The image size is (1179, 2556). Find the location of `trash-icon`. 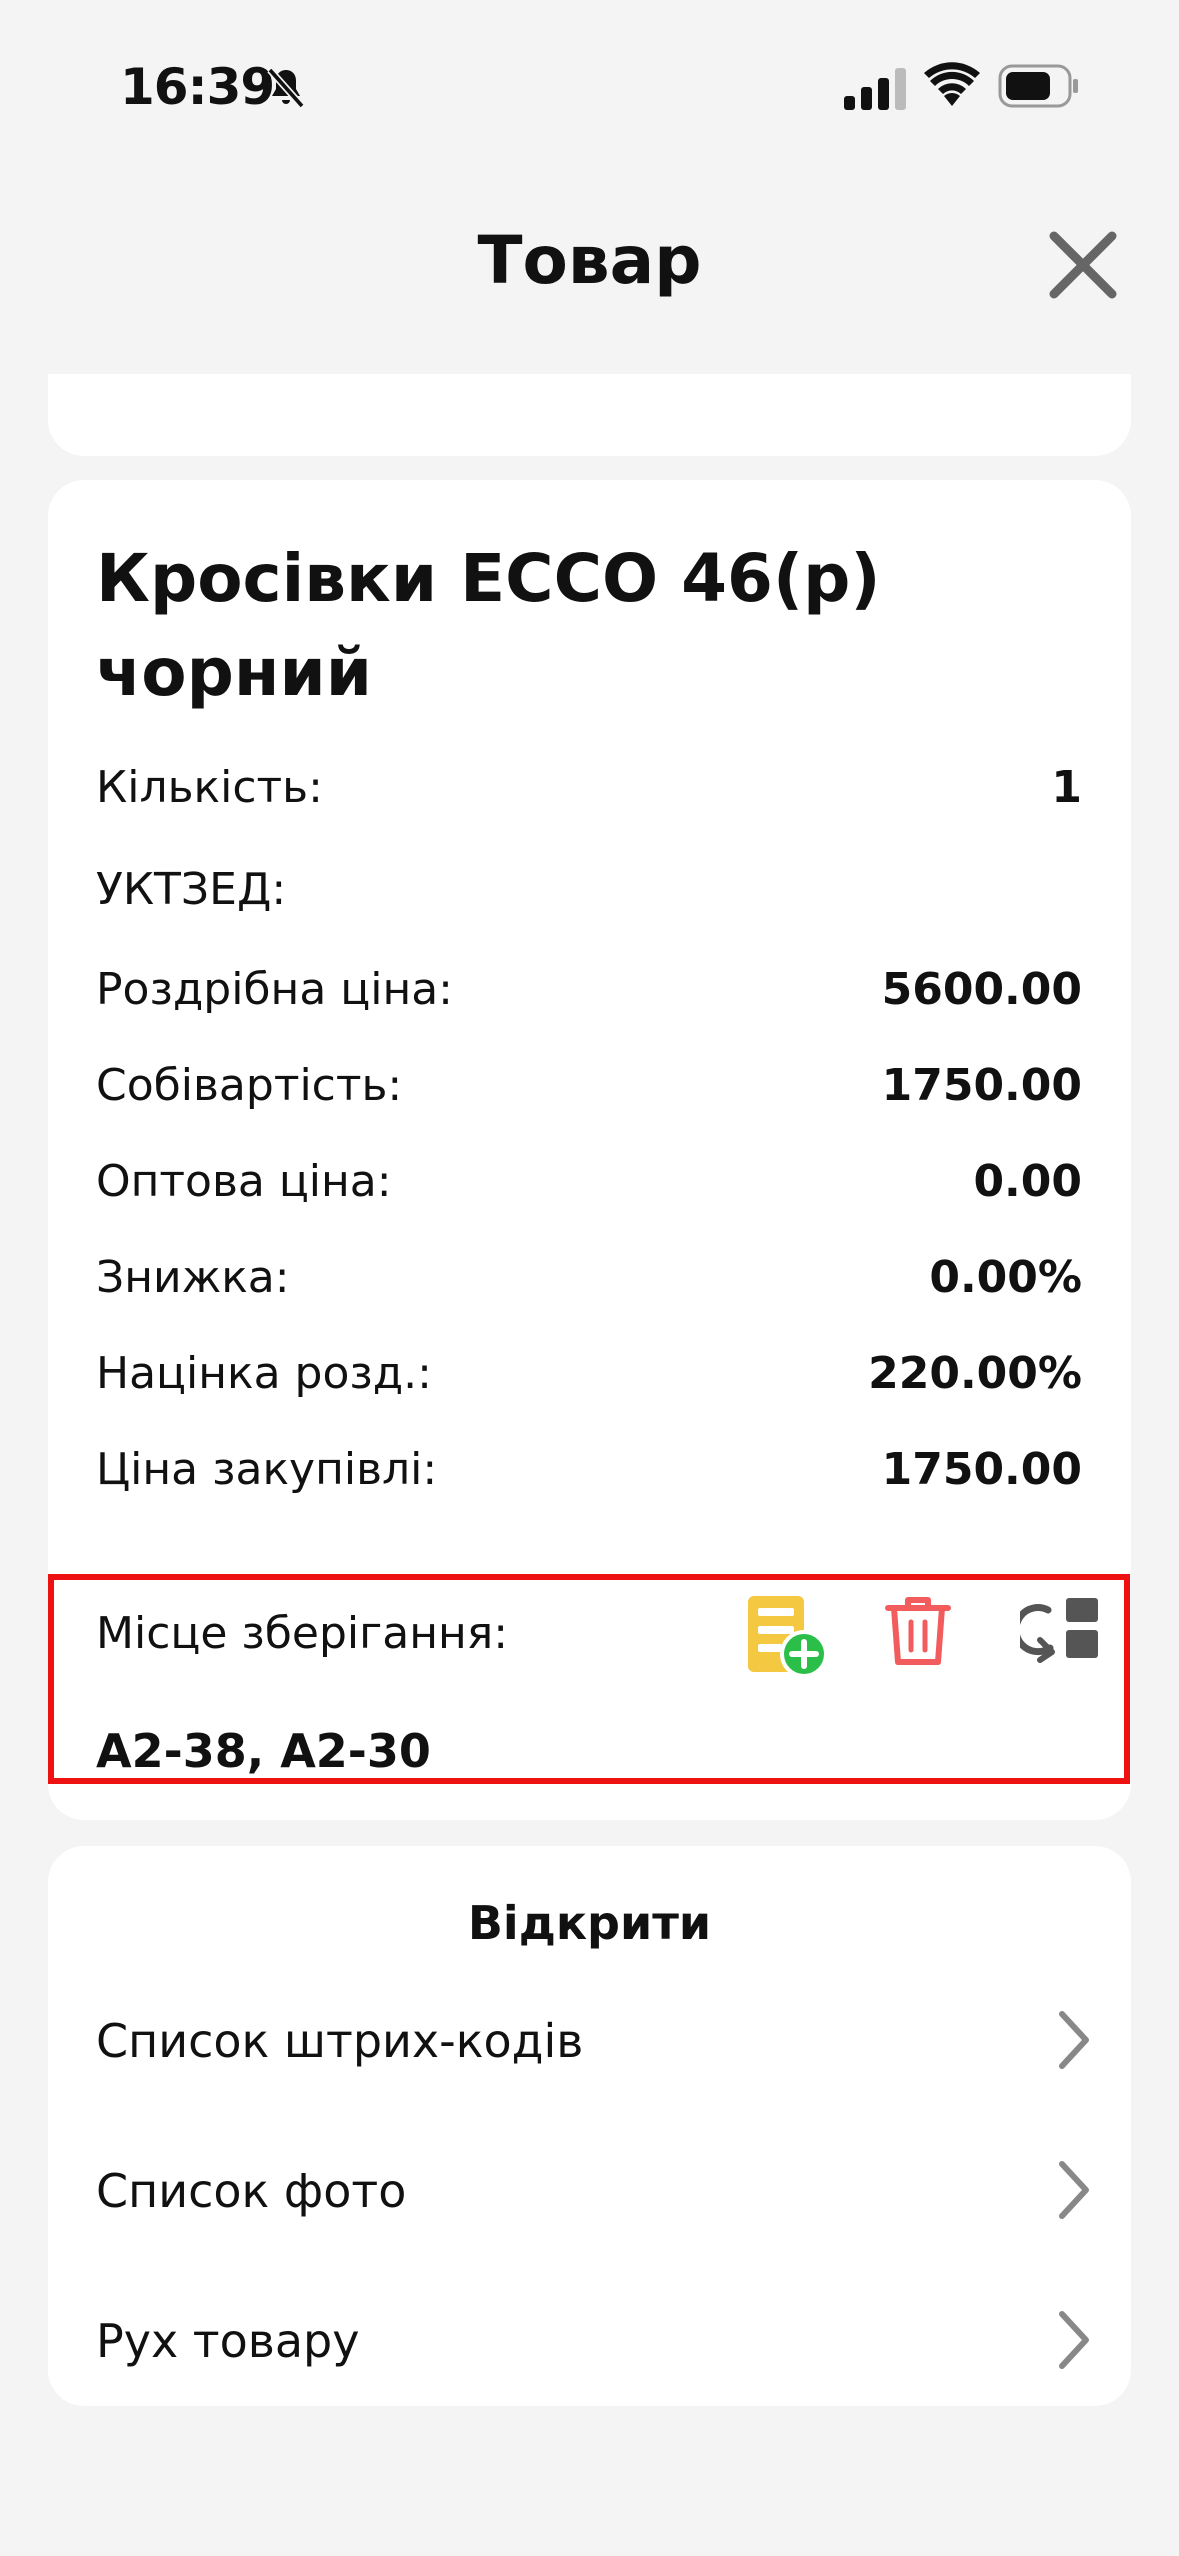

trash-icon is located at coordinates (918, 1631).